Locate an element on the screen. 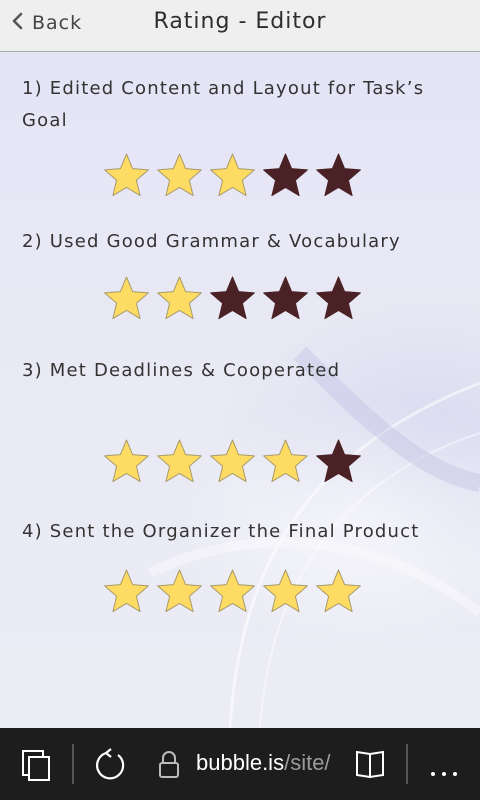 This screenshot has height=800, width=480. question-2-stars is located at coordinates (232, 298).